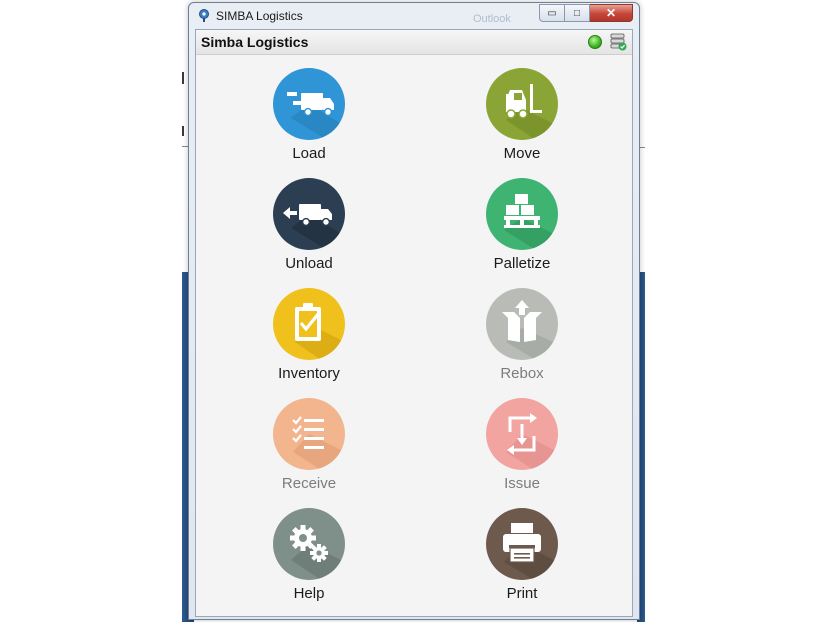  I want to click on menu-tile-palletize: Palletize, so click(522, 225).